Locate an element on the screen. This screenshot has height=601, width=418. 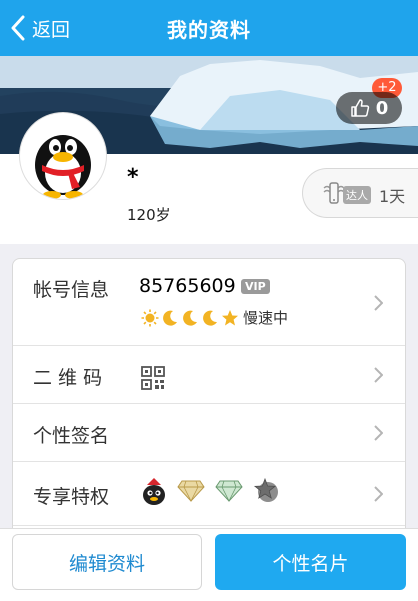
row-label: 个性签名 is located at coordinates (71, 436).